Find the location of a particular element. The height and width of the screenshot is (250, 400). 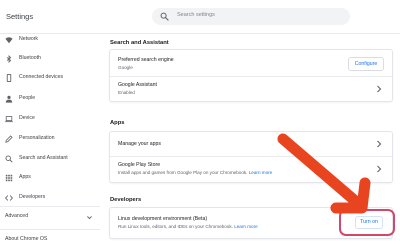

sidebar-item-developers: Developers is located at coordinates (50, 198).